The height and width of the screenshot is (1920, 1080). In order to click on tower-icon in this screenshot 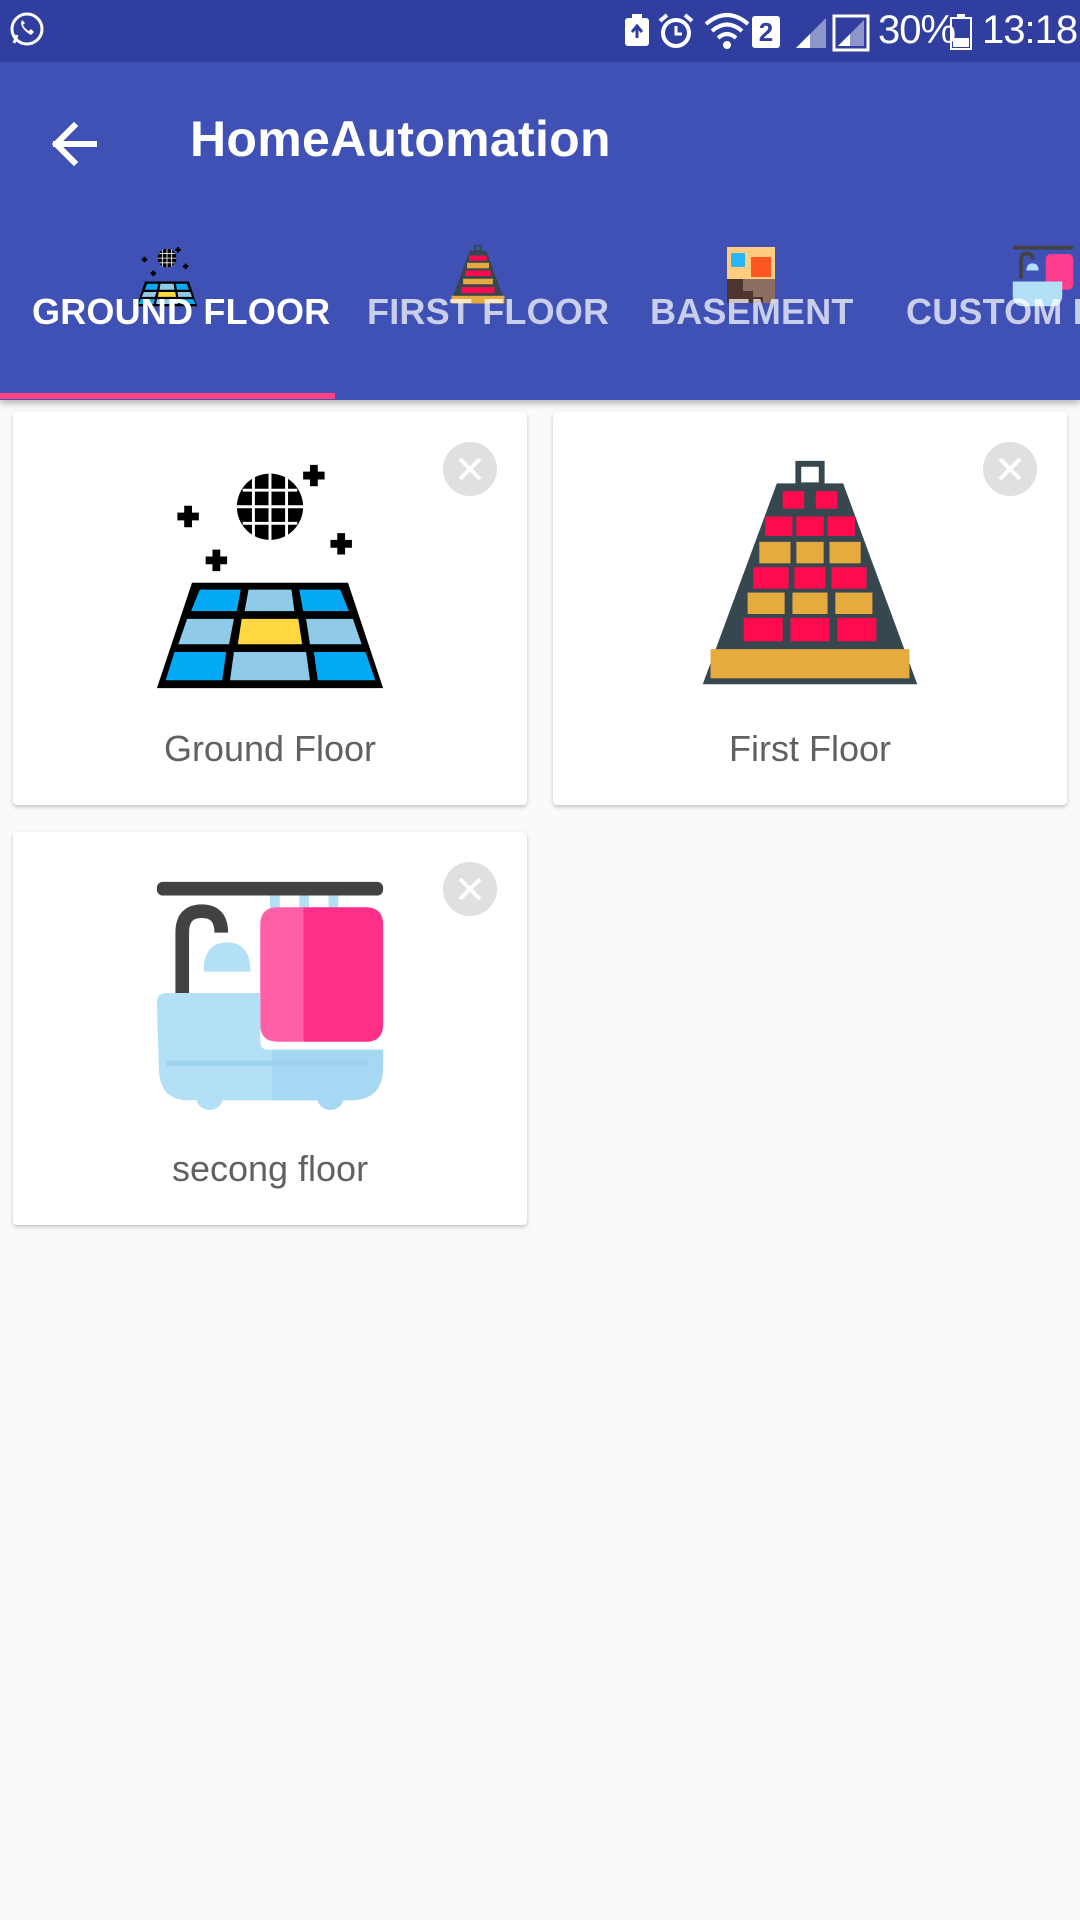, I will do `click(810, 572)`.